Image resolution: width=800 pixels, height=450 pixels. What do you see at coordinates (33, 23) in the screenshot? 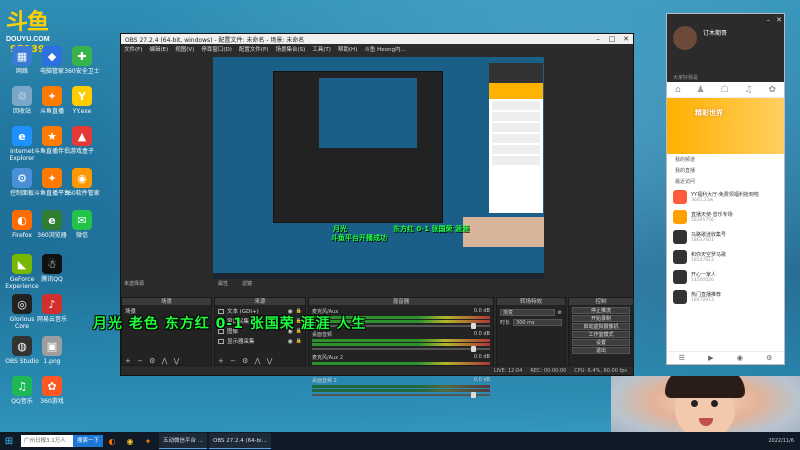
I see `douyu-logo: 斗鱼 DOUYU.COM` at bounding box center [33, 23].